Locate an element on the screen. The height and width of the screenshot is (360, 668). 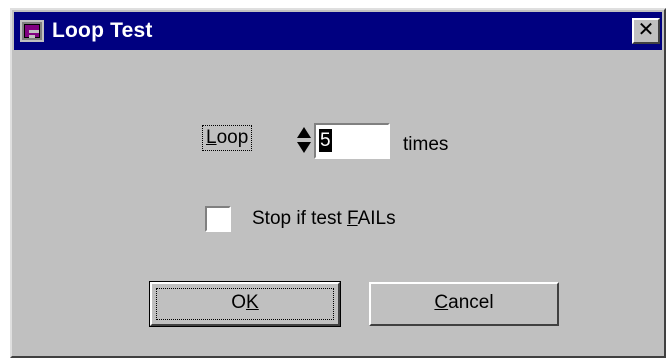
close-button: ✕ is located at coordinates (646, 31).